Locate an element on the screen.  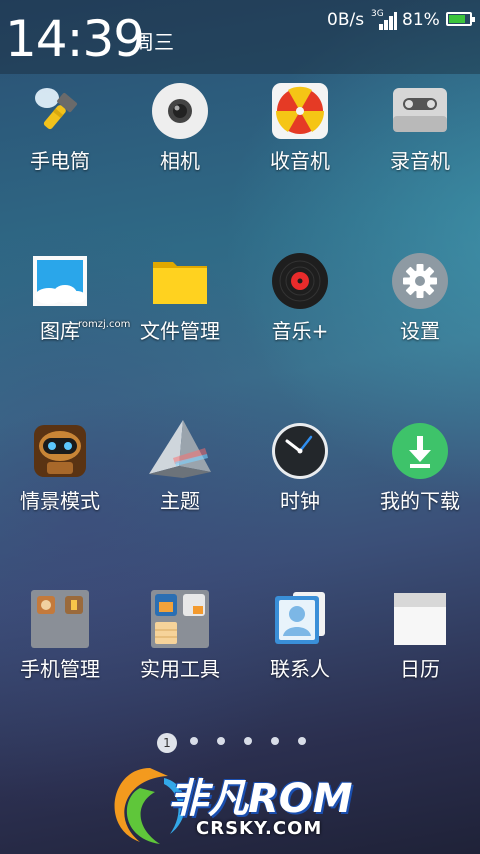
prism-icon is located at coordinates (180, 449).